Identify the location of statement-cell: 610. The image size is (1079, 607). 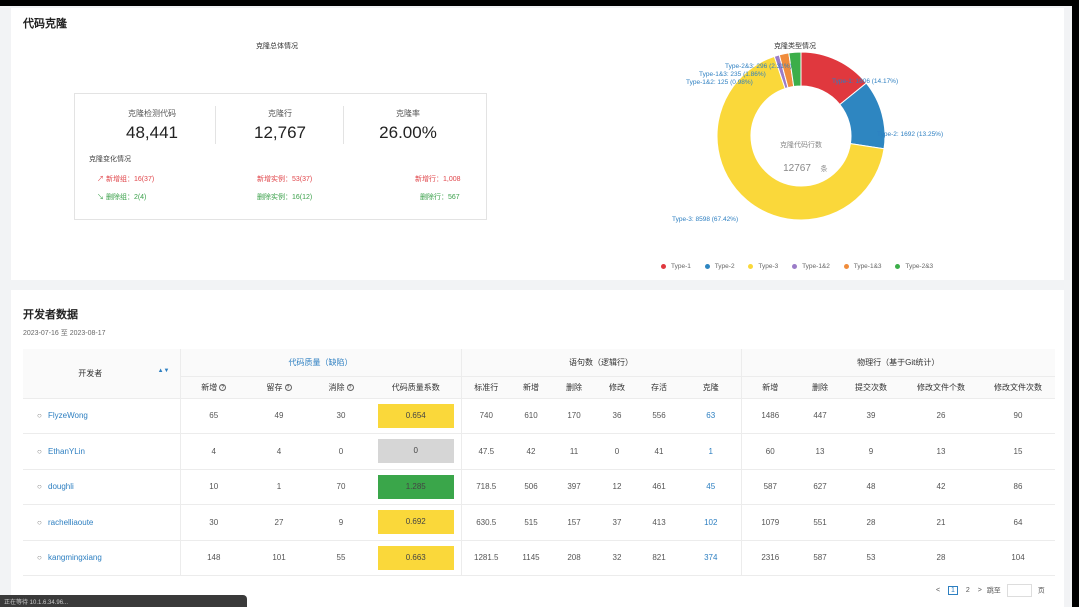
(531, 416).